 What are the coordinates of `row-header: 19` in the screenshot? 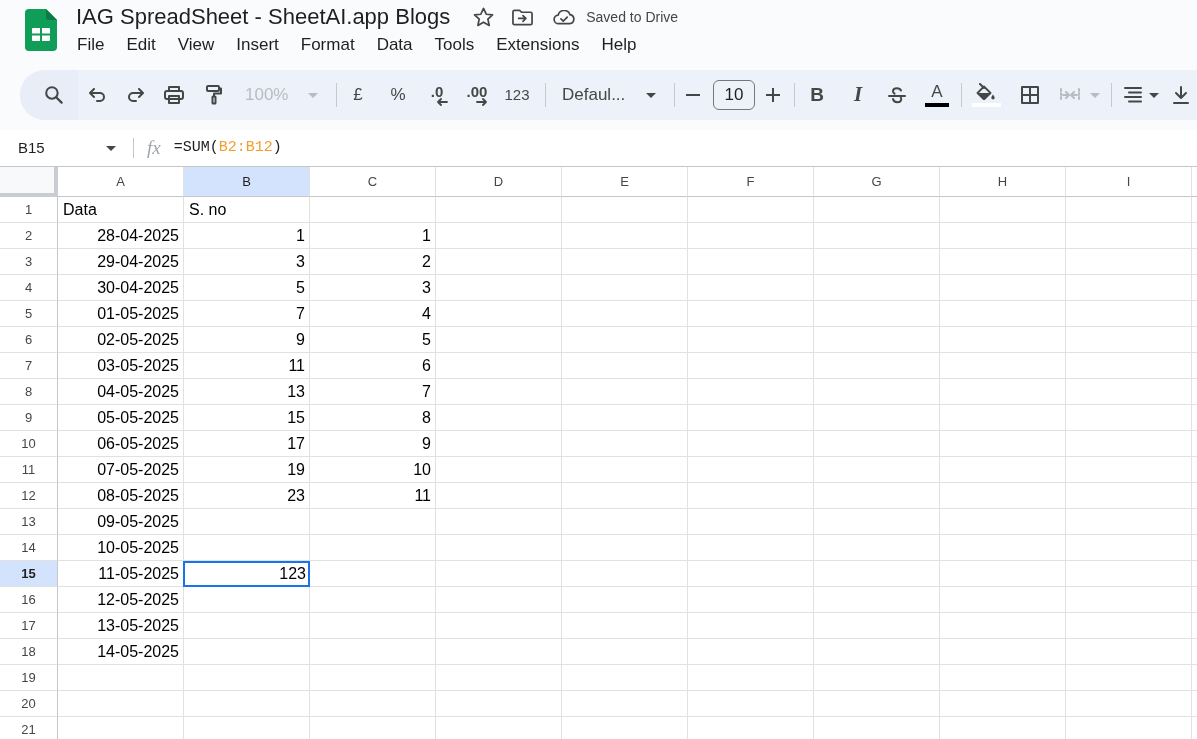 It's located at (29, 678).